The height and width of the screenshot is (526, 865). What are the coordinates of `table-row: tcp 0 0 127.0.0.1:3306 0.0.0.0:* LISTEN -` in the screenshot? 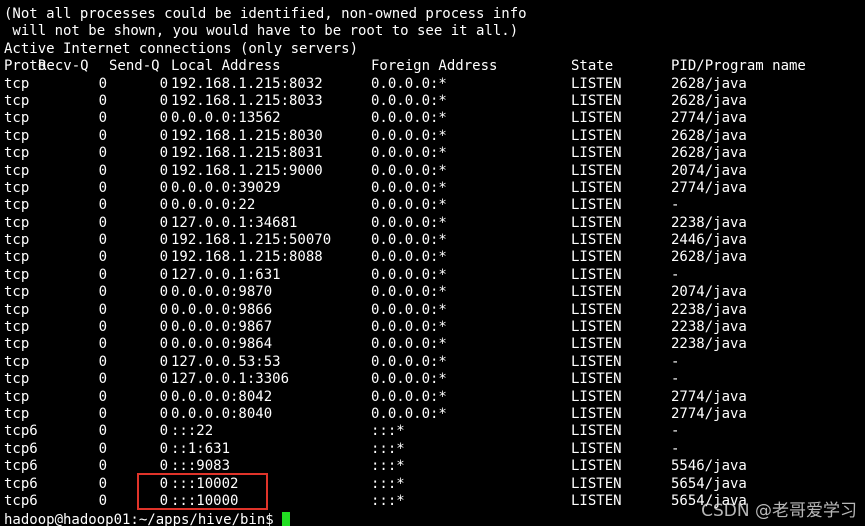 It's located at (434, 379).